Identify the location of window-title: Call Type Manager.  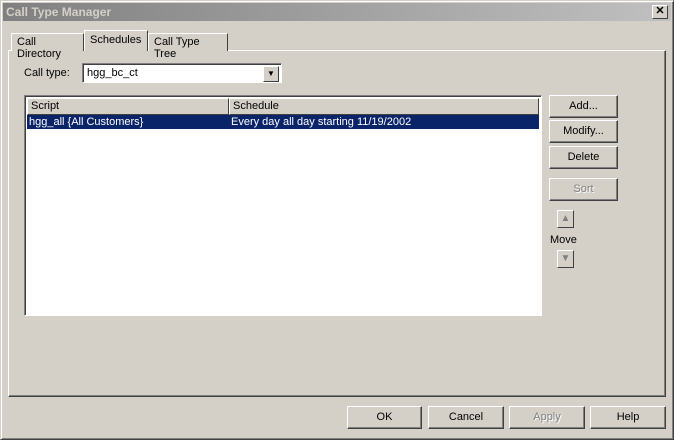
(59, 12).